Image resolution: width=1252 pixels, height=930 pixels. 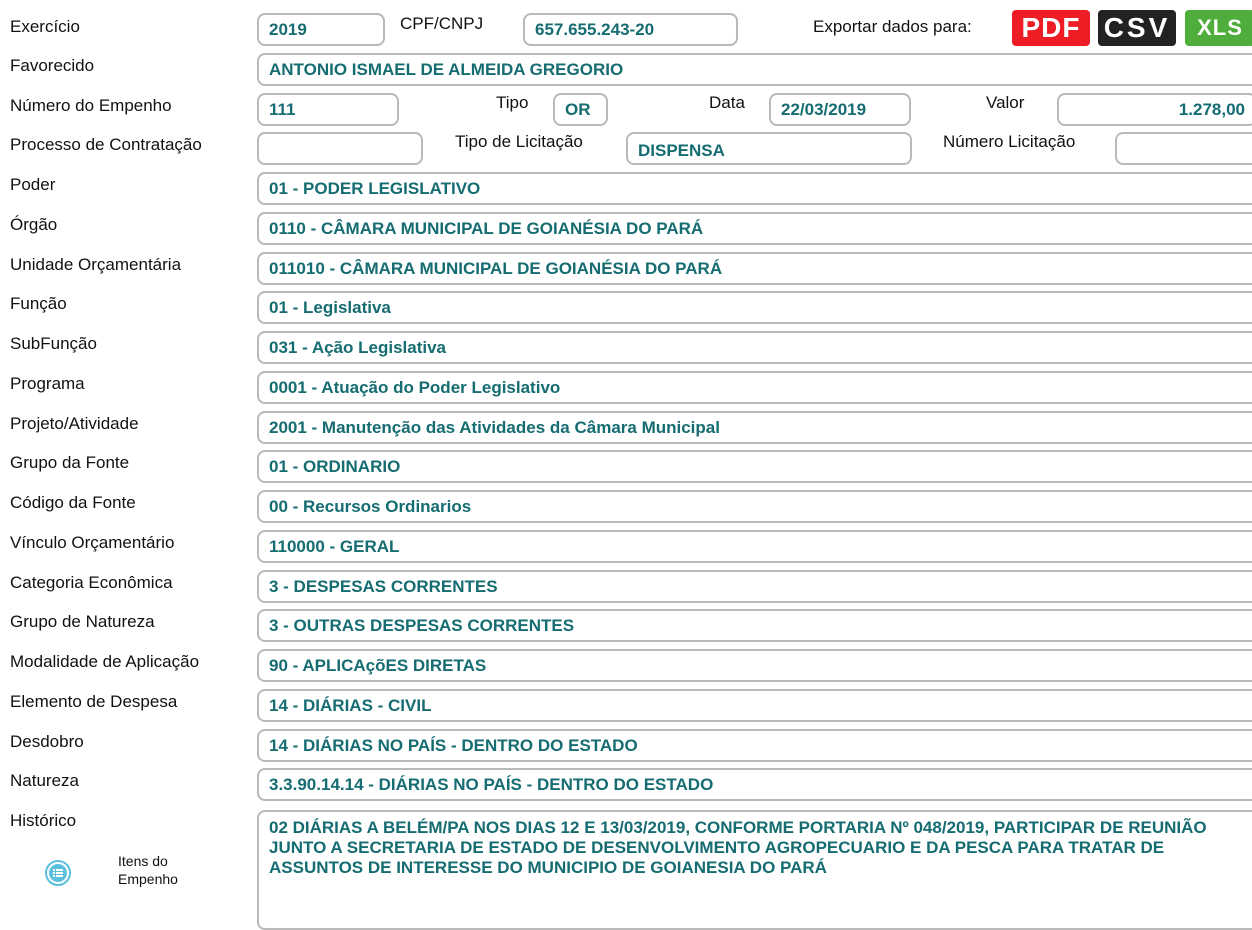 I want to click on tipo-field: OR, so click(x=580, y=109).